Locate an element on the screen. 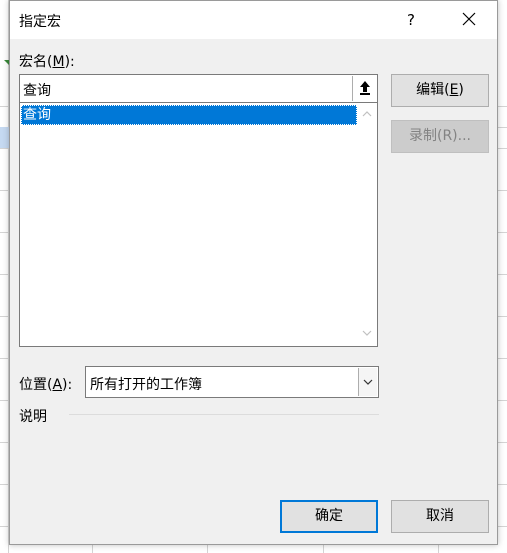 The width and height of the screenshot is (507, 553). close-button is located at coordinates (469, 20).